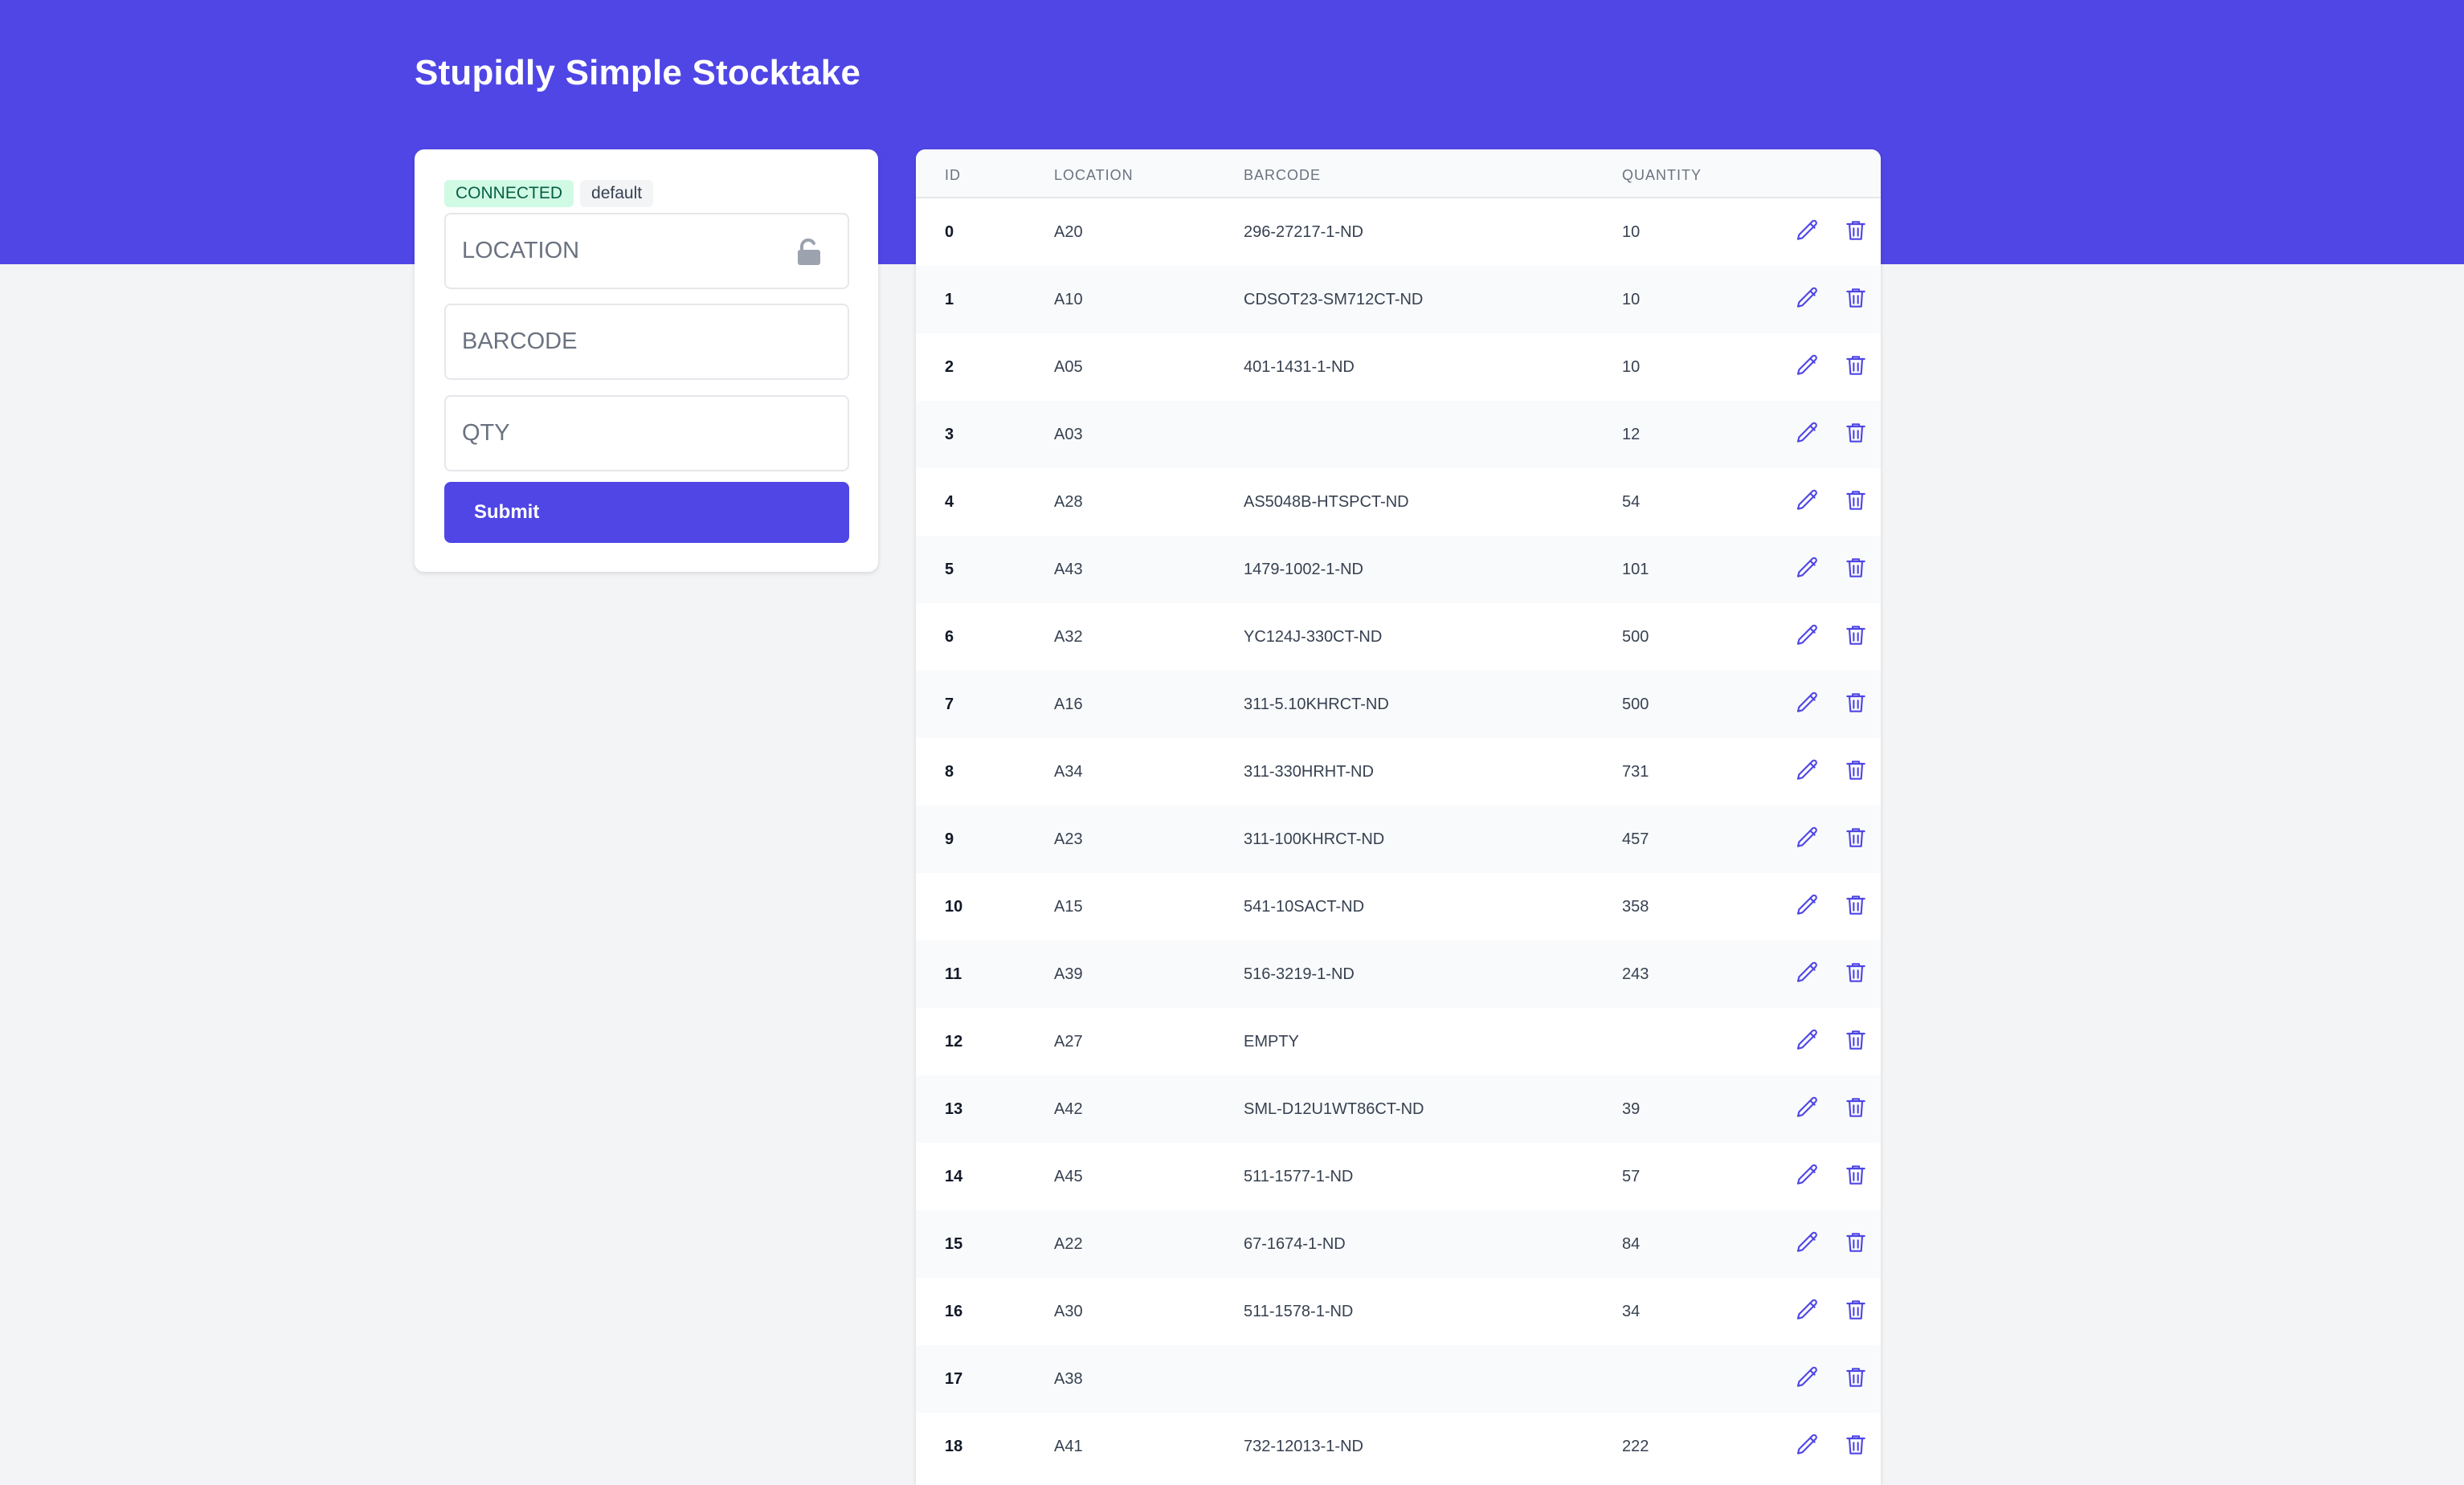  Describe the element at coordinates (647, 512) in the screenshot. I see `submit-button: Submit` at that location.